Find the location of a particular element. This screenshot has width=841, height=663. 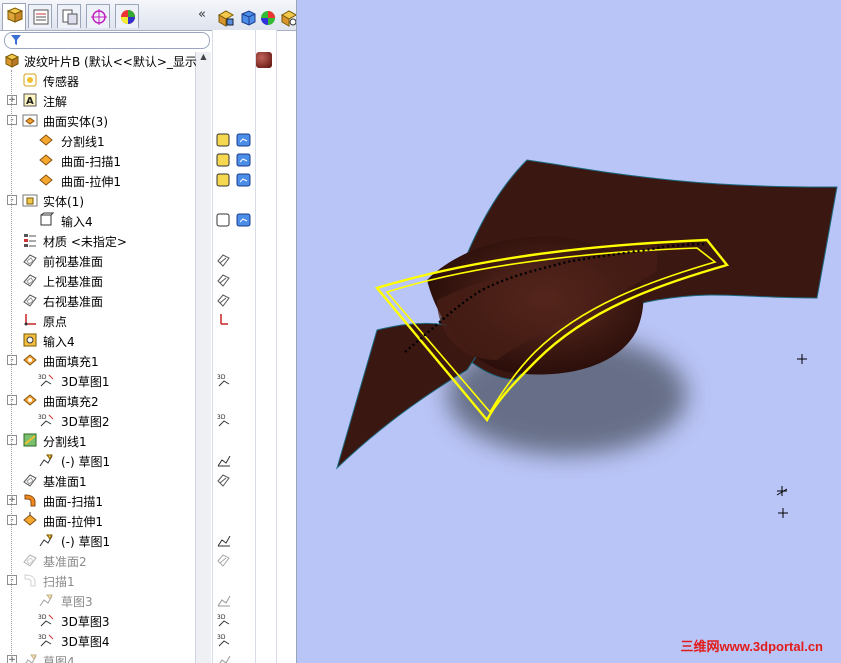

tree-item: 前视基准面 is located at coordinates (97, 260).